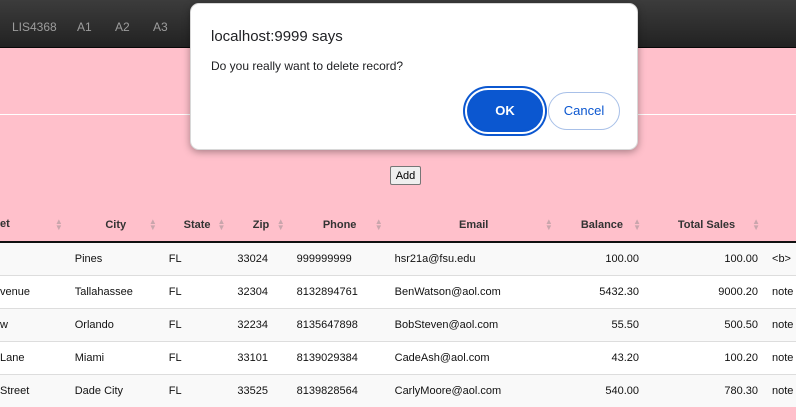 Image resolution: width=796 pixels, height=420 pixels. What do you see at coordinates (34, 390) in the screenshot?
I see `cell-street: Street` at bounding box center [34, 390].